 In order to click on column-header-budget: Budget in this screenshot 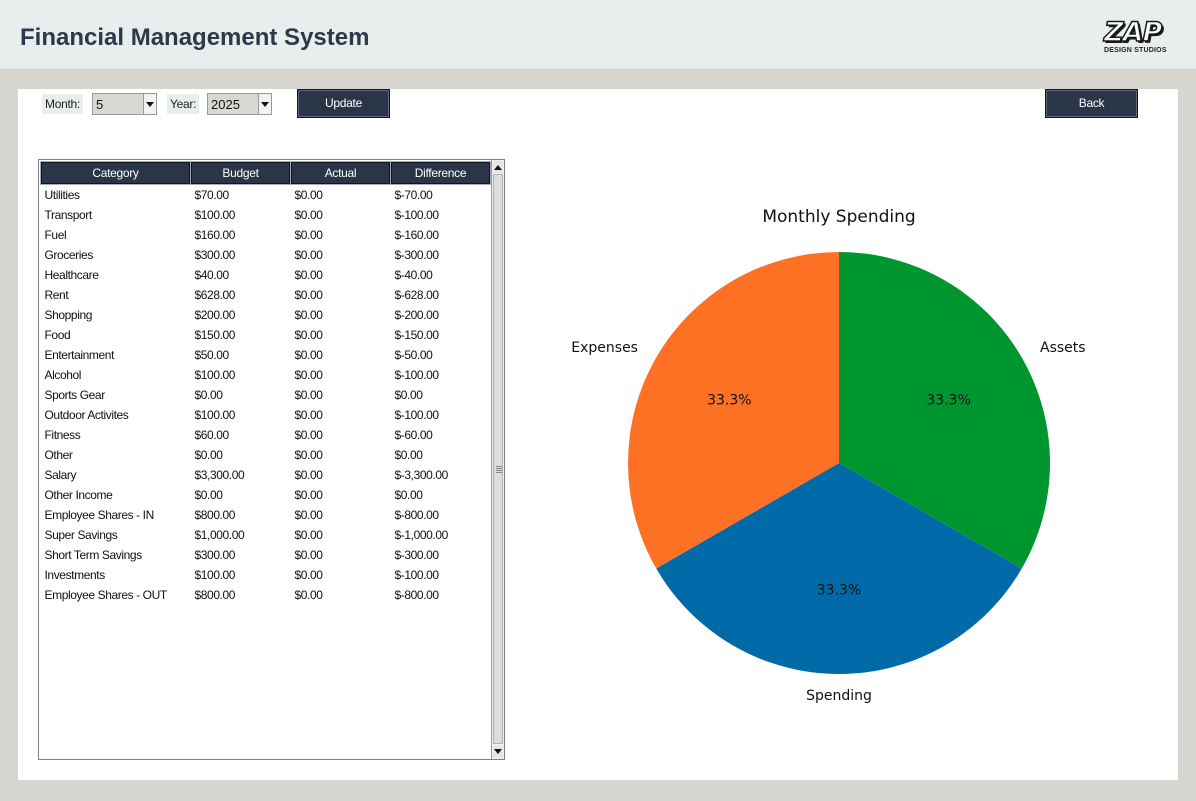, I will do `click(240, 173)`.